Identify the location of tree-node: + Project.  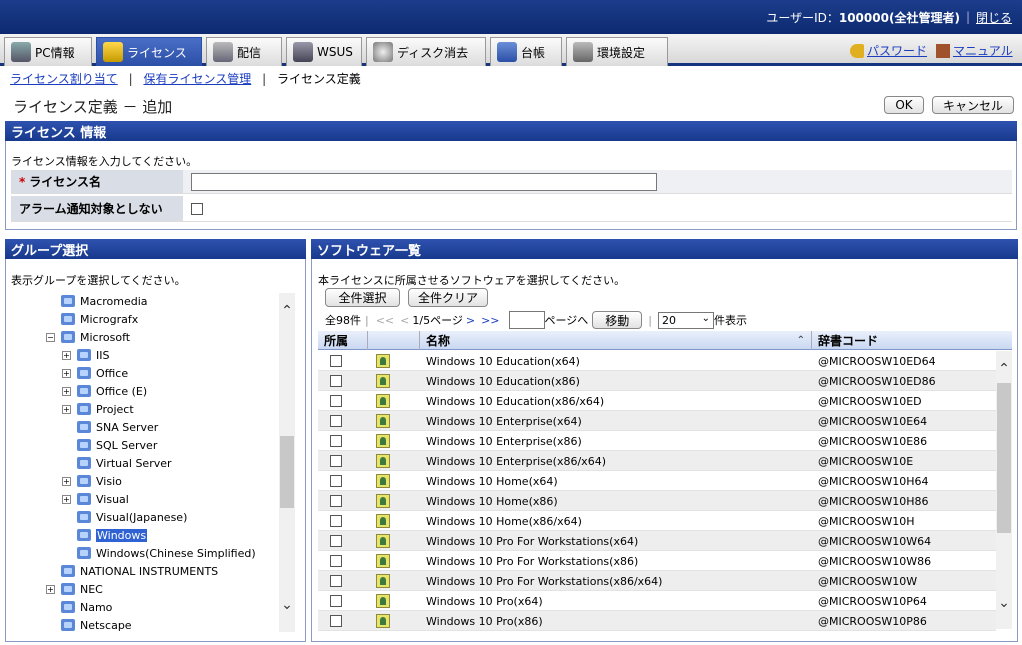
(98, 409).